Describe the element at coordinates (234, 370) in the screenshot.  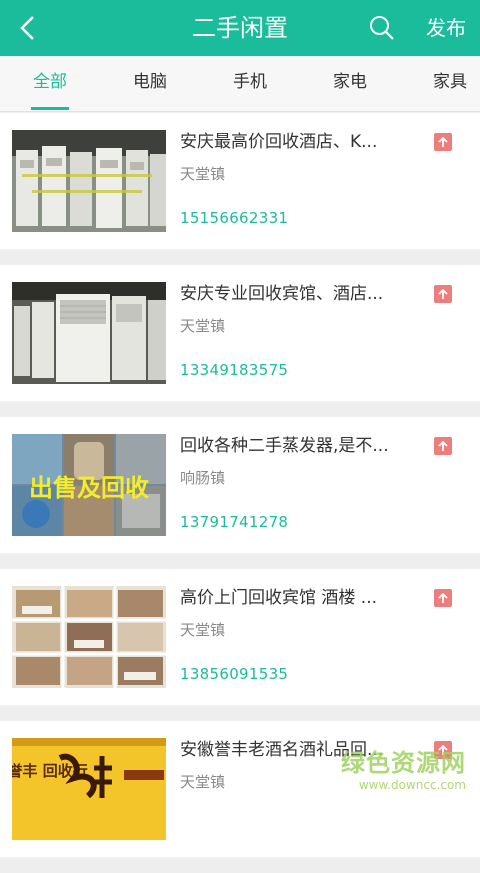
I see `listing-phone: 13349183575` at that location.